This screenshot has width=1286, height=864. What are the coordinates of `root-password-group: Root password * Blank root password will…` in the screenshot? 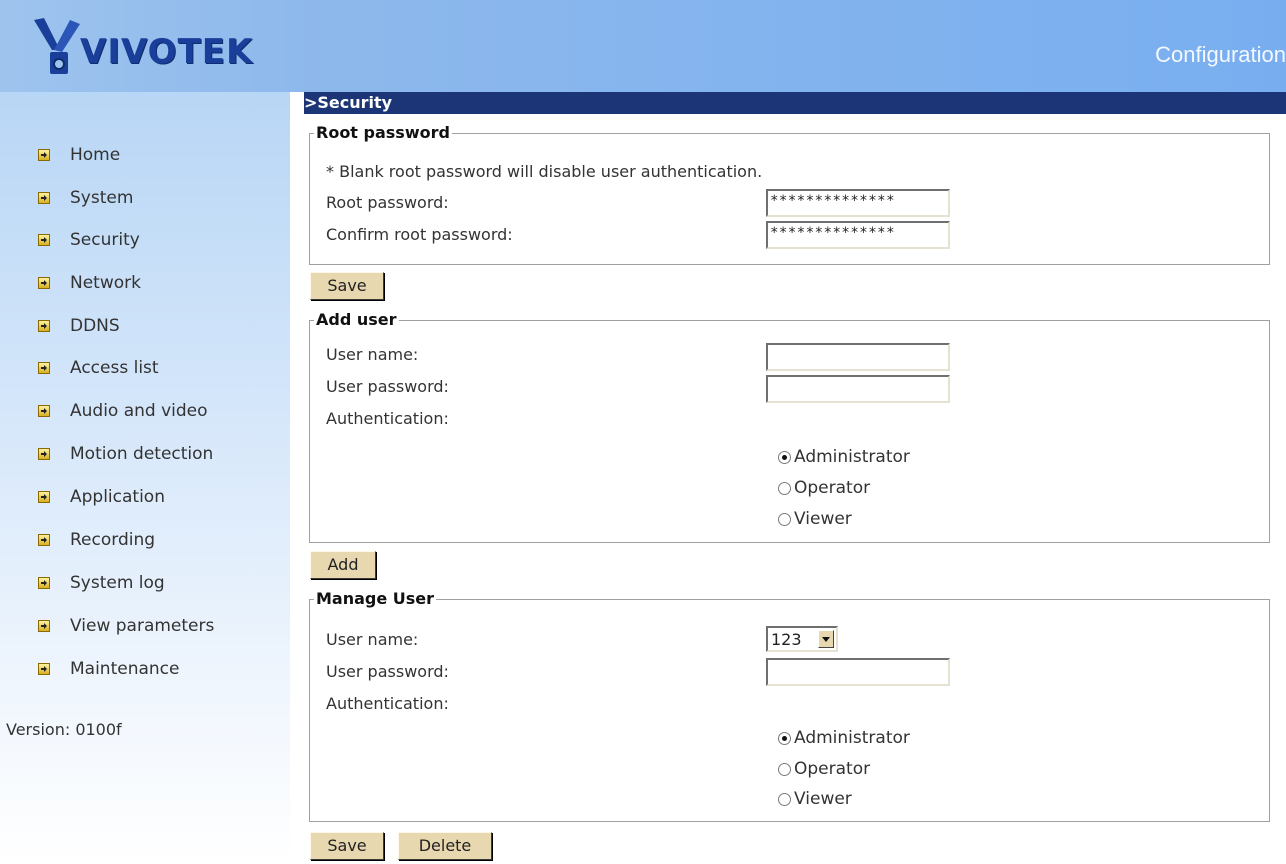 It's located at (789, 194).